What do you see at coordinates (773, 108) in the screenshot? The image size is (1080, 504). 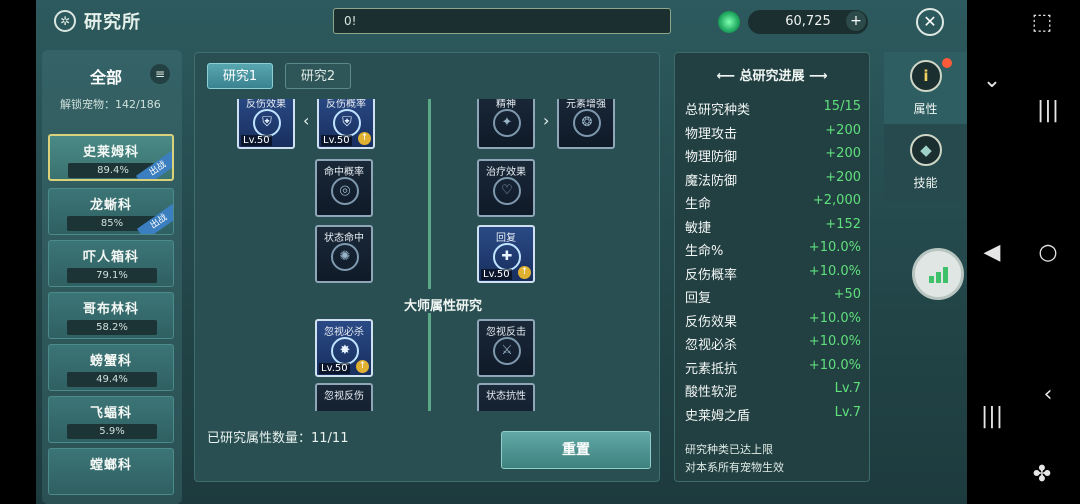 I see `stat-row: 总研究种类 15/15` at bounding box center [773, 108].